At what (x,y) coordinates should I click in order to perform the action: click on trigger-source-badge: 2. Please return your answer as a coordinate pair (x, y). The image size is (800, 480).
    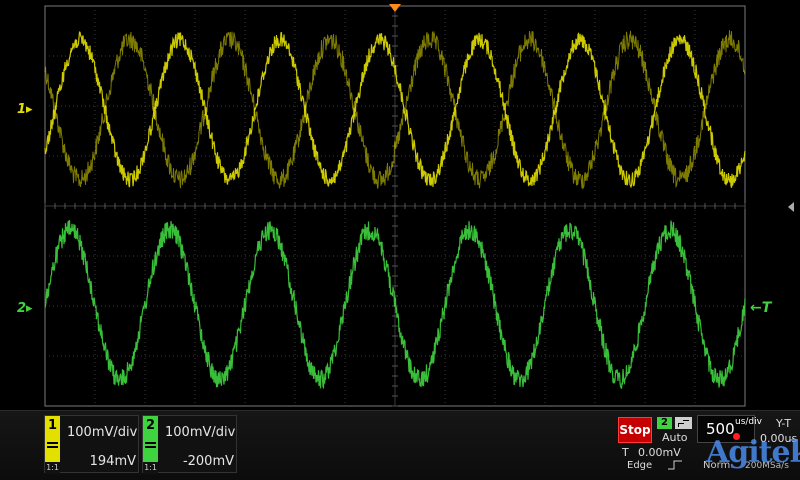
    Looking at the image, I should click on (664, 423).